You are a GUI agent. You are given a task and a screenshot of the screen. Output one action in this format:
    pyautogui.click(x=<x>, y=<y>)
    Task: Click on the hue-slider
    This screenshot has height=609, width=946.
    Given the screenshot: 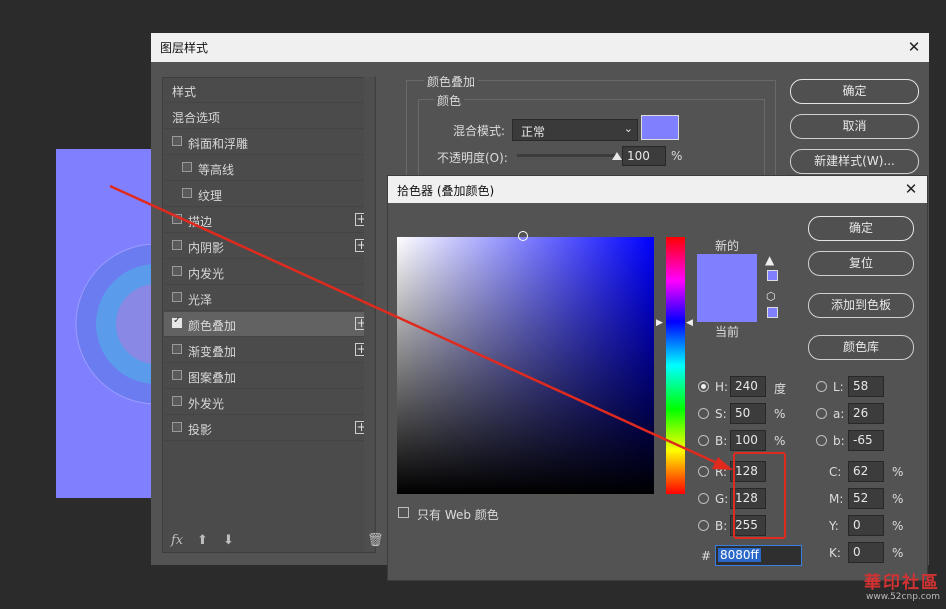 What is the action you would take?
    pyautogui.click(x=675, y=365)
    